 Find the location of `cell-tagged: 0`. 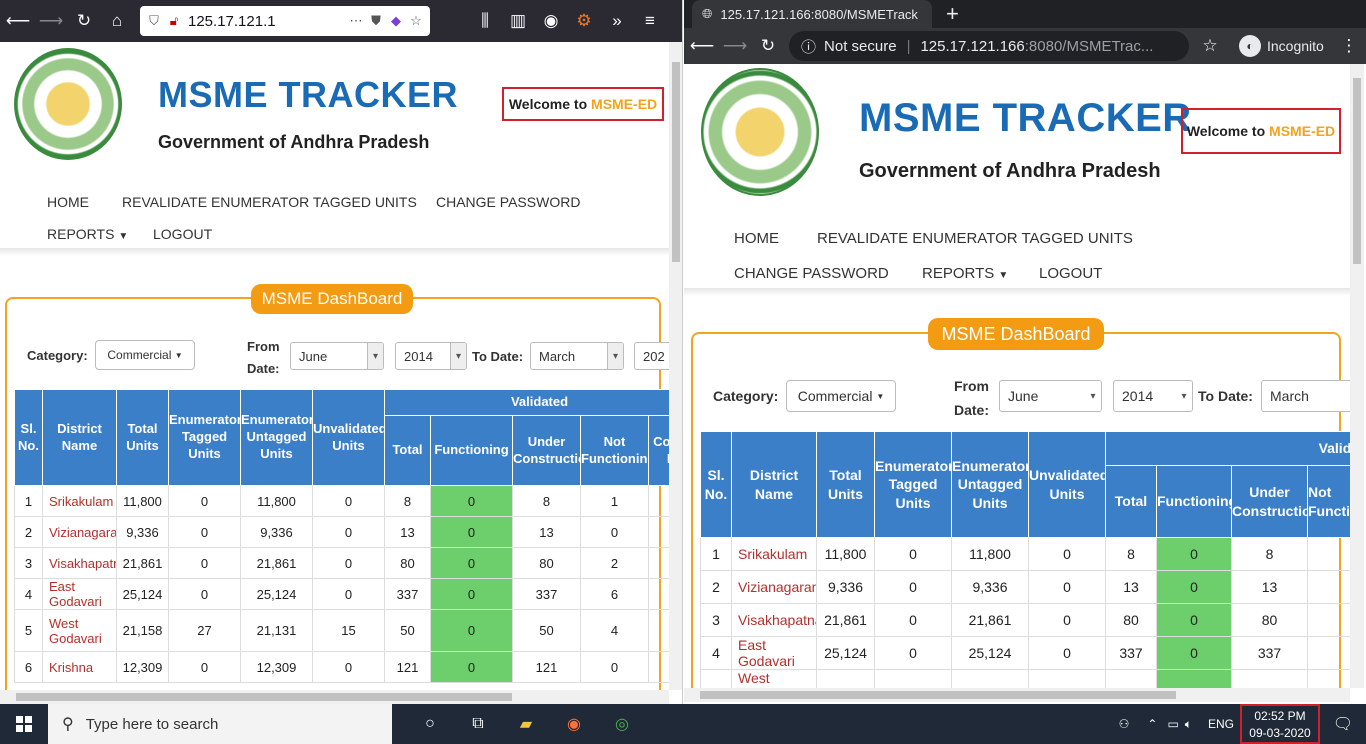

cell-tagged: 0 is located at coordinates (204, 532).